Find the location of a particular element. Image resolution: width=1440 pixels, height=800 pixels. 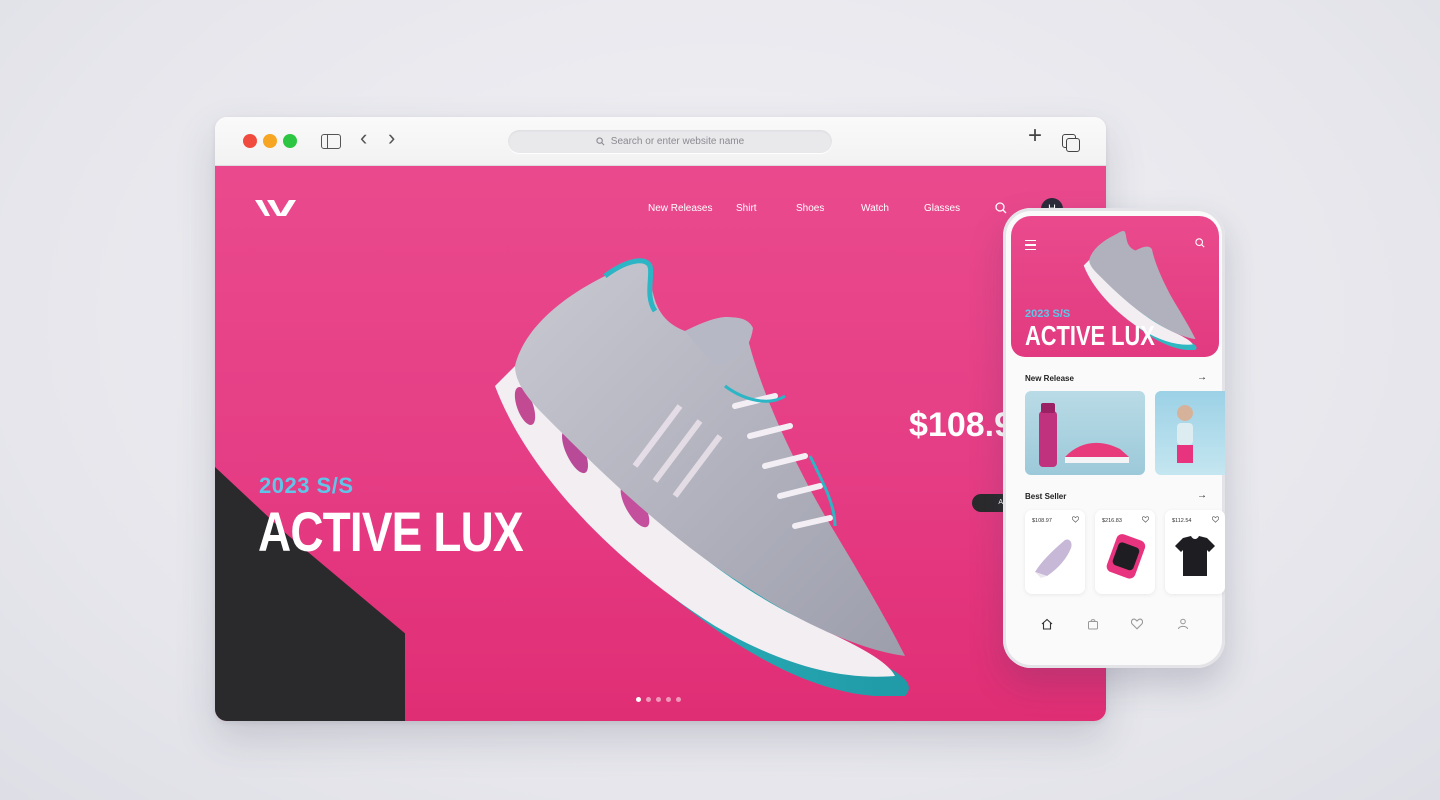

mobile-hero: 2023 S/S ACTIVE LUX is located at coordinates (1115, 286).